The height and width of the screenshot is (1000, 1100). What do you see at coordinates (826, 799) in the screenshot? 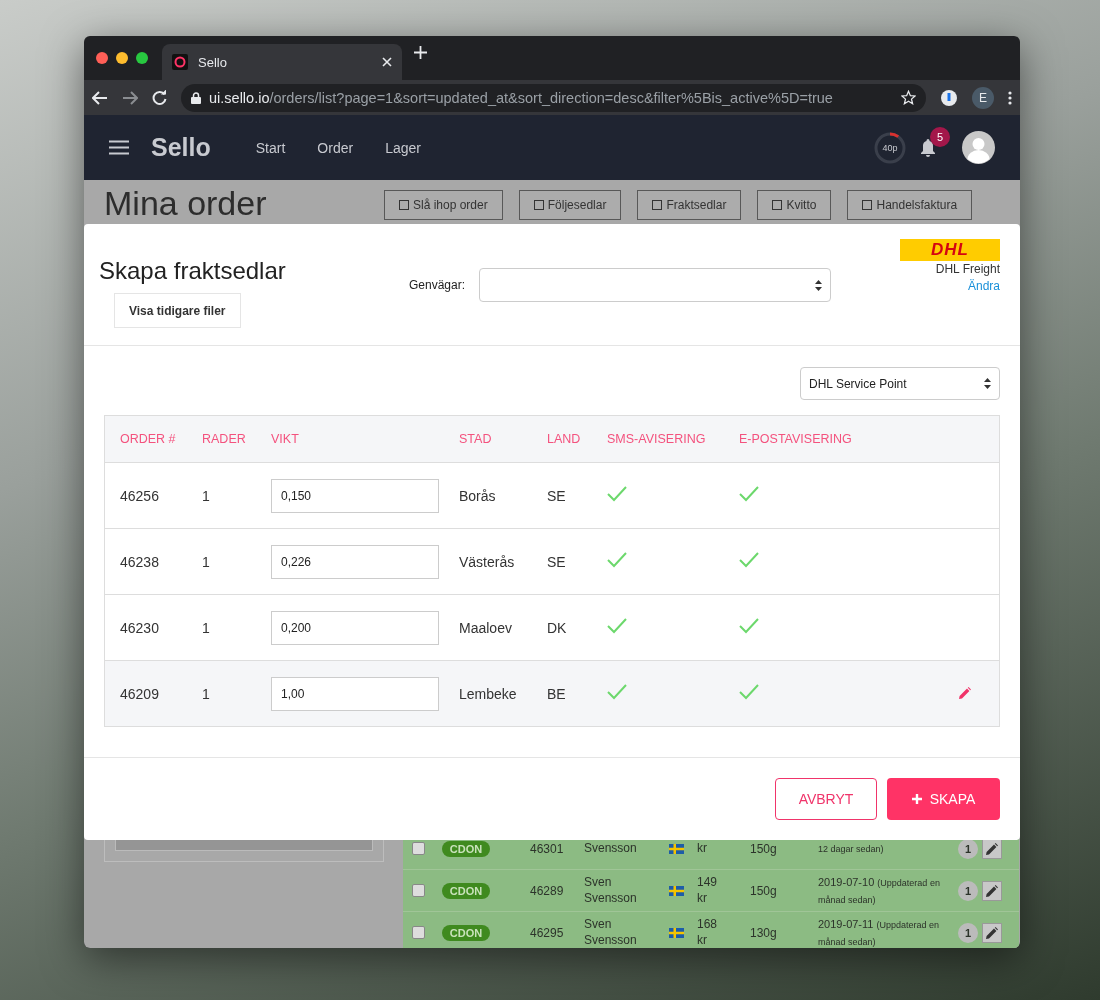
I see `cancel-button: AVBRYT` at bounding box center [826, 799].